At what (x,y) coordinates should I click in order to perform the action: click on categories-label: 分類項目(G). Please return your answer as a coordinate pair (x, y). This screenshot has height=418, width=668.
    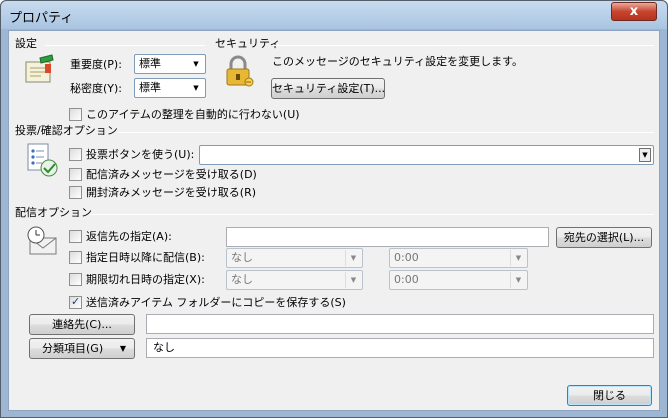
    Looking at the image, I should click on (73, 348).